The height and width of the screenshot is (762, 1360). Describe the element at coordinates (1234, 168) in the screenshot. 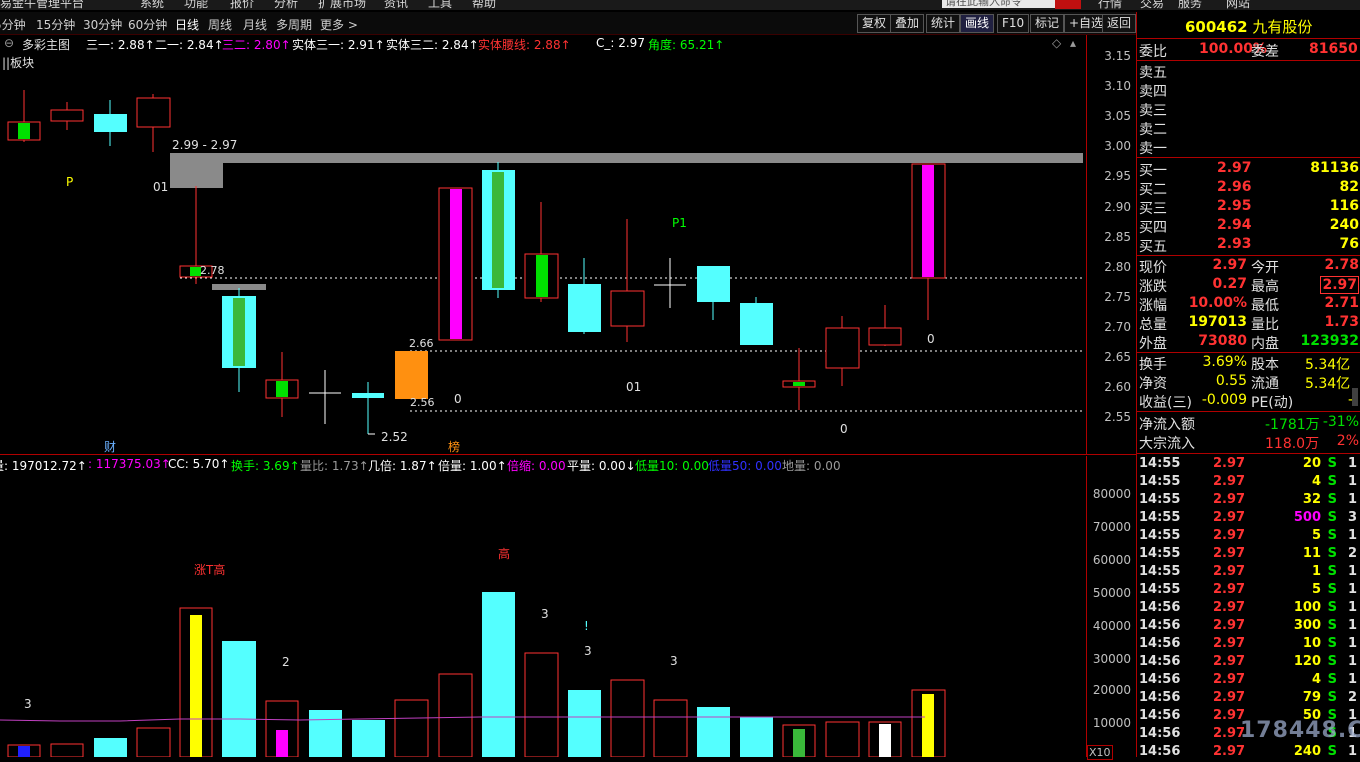

I see `buy1-price: 2.97` at that location.